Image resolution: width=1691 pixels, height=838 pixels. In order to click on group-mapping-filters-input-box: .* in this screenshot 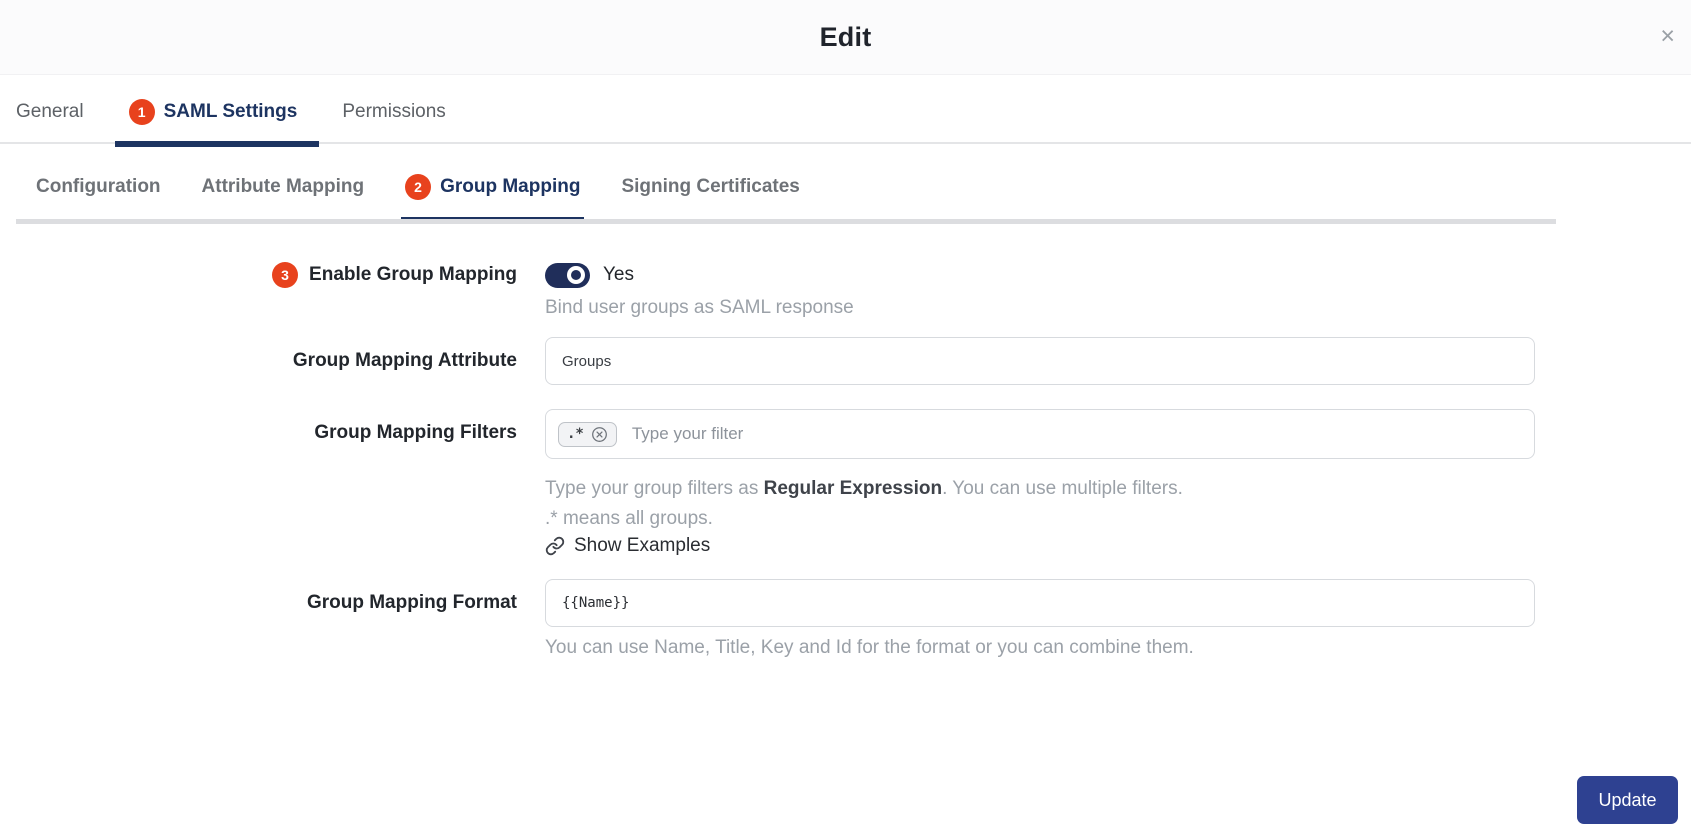, I will do `click(1040, 434)`.